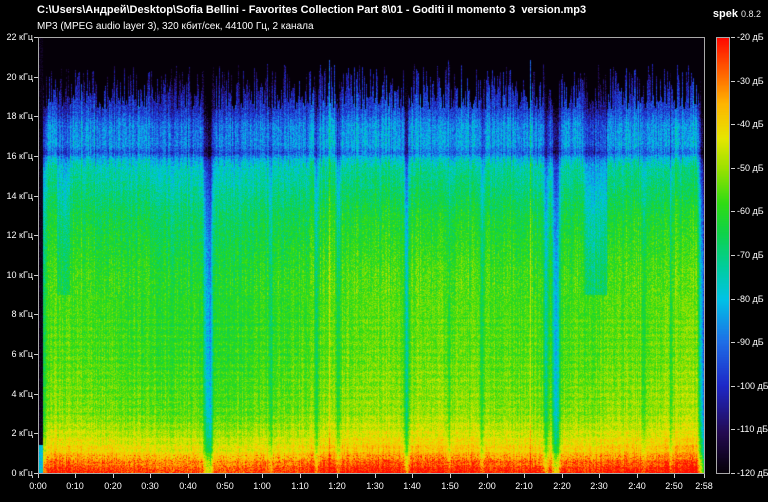 Image resolution: width=768 pixels, height=502 pixels. What do you see at coordinates (750, 211) in the screenshot?
I see `level-tick-label: -60 дБ` at bounding box center [750, 211].